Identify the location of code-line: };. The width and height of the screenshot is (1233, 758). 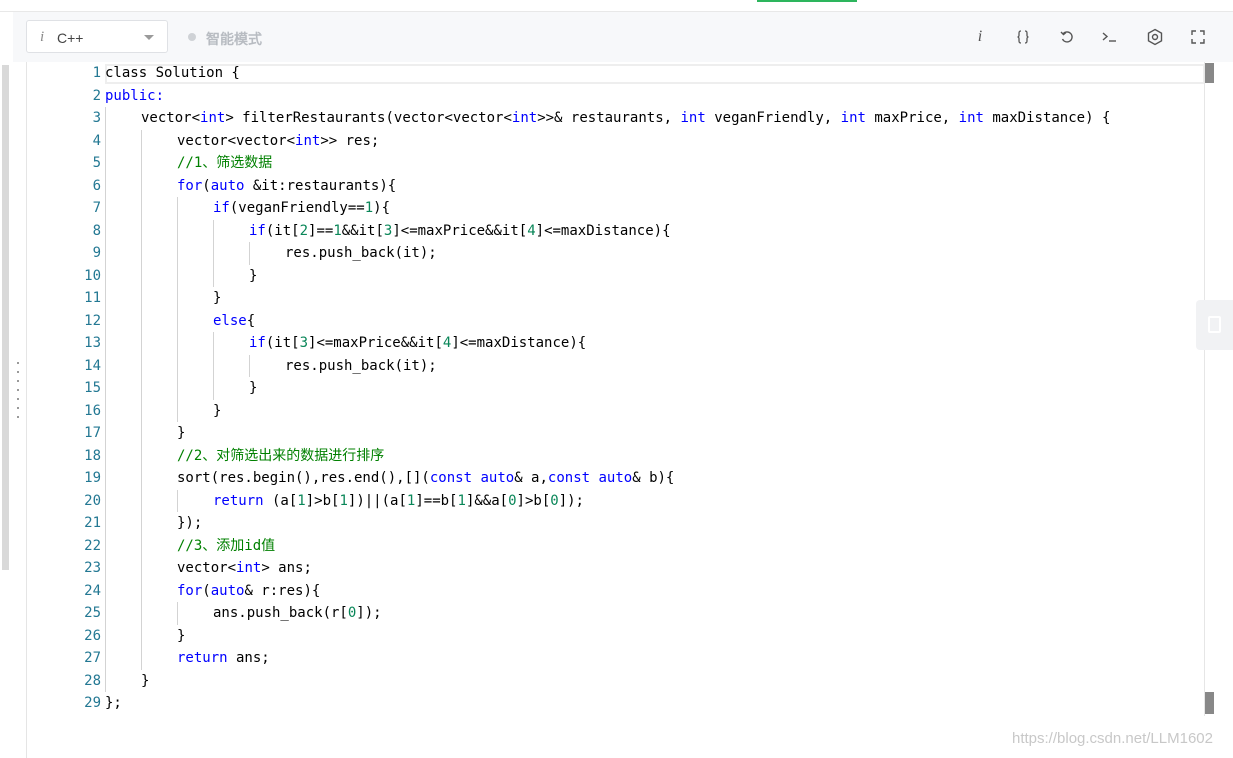
(113, 703).